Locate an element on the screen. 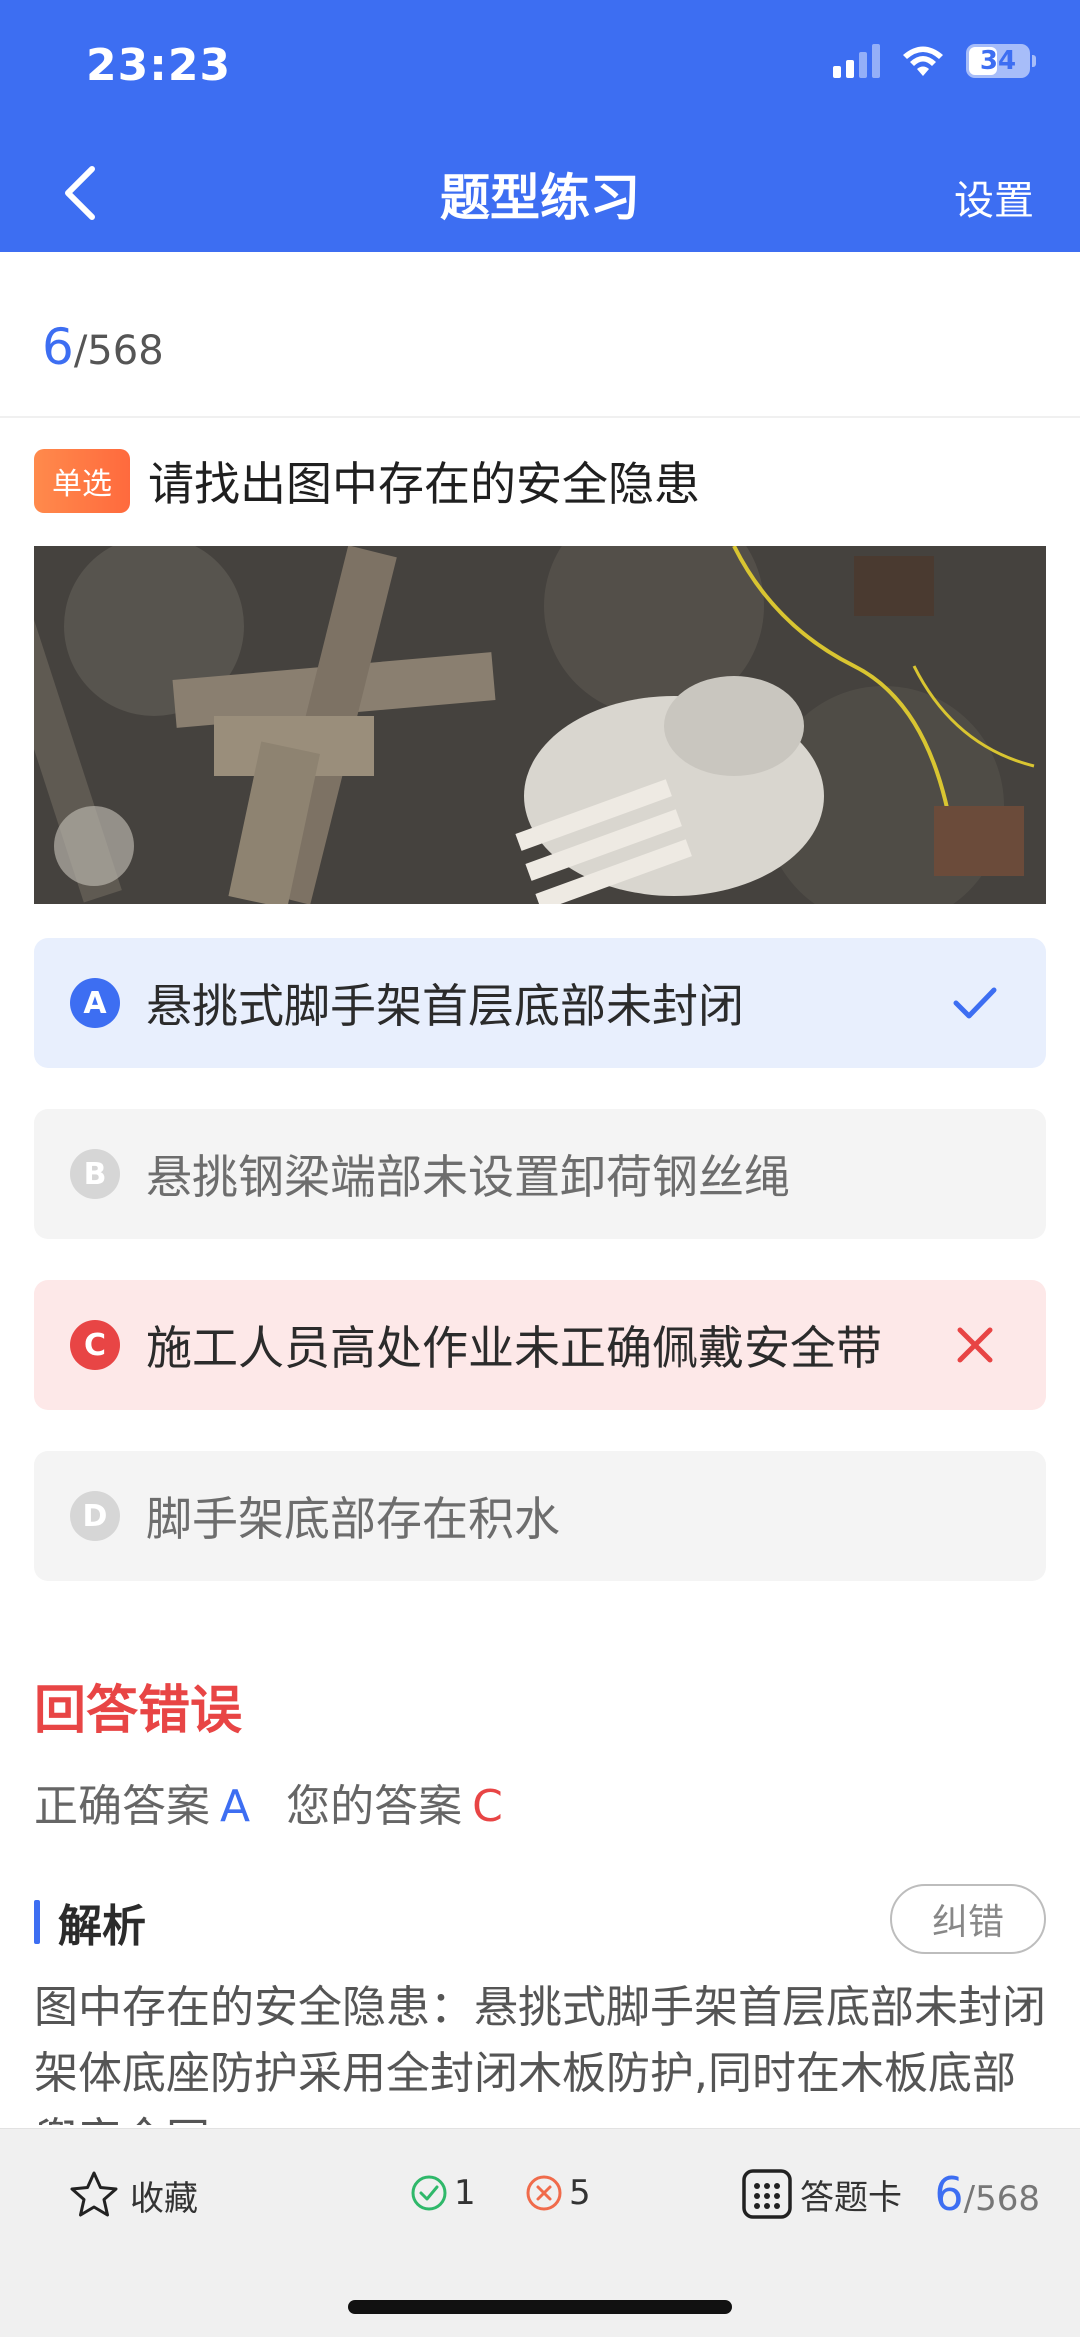 The width and height of the screenshot is (1080, 2337). bottom-progress-current: 6 is located at coordinates (949, 2194).